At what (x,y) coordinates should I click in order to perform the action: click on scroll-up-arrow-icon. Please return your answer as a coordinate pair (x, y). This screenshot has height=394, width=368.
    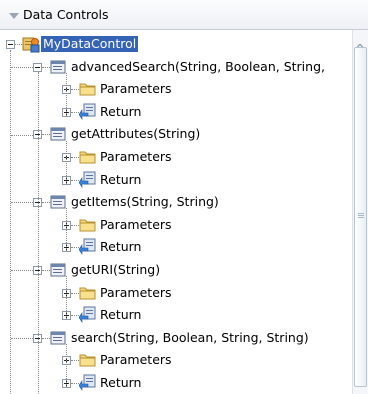
    Looking at the image, I should click on (360, 43).